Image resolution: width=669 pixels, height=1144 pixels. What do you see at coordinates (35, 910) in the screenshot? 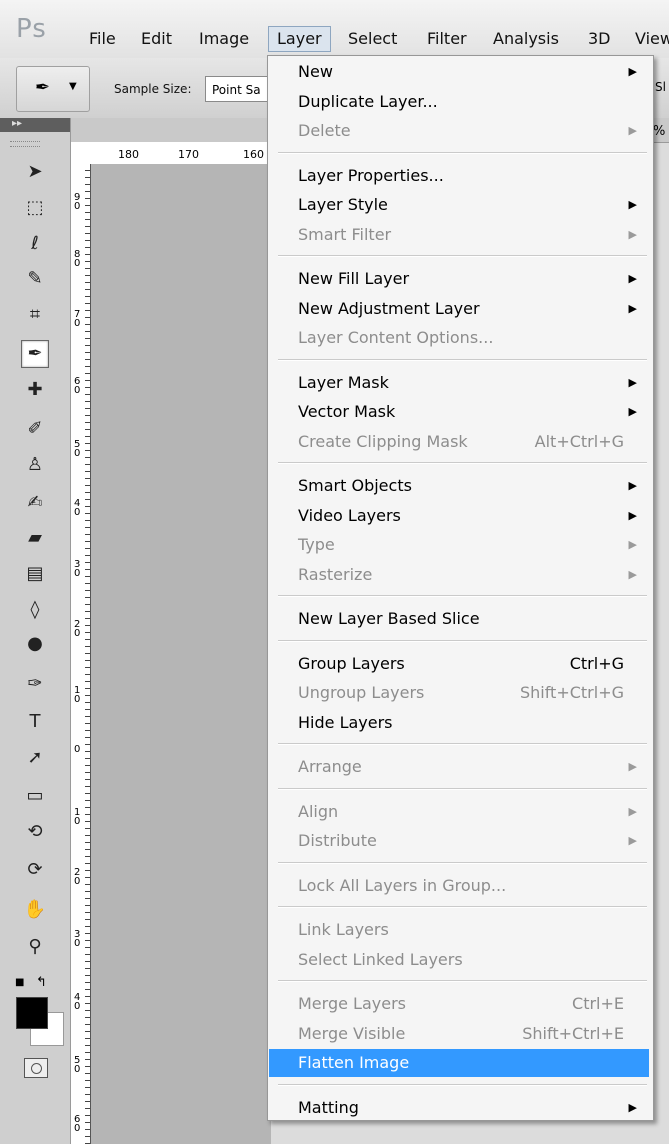
I see `hand-icon: ✋` at bounding box center [35, 910].